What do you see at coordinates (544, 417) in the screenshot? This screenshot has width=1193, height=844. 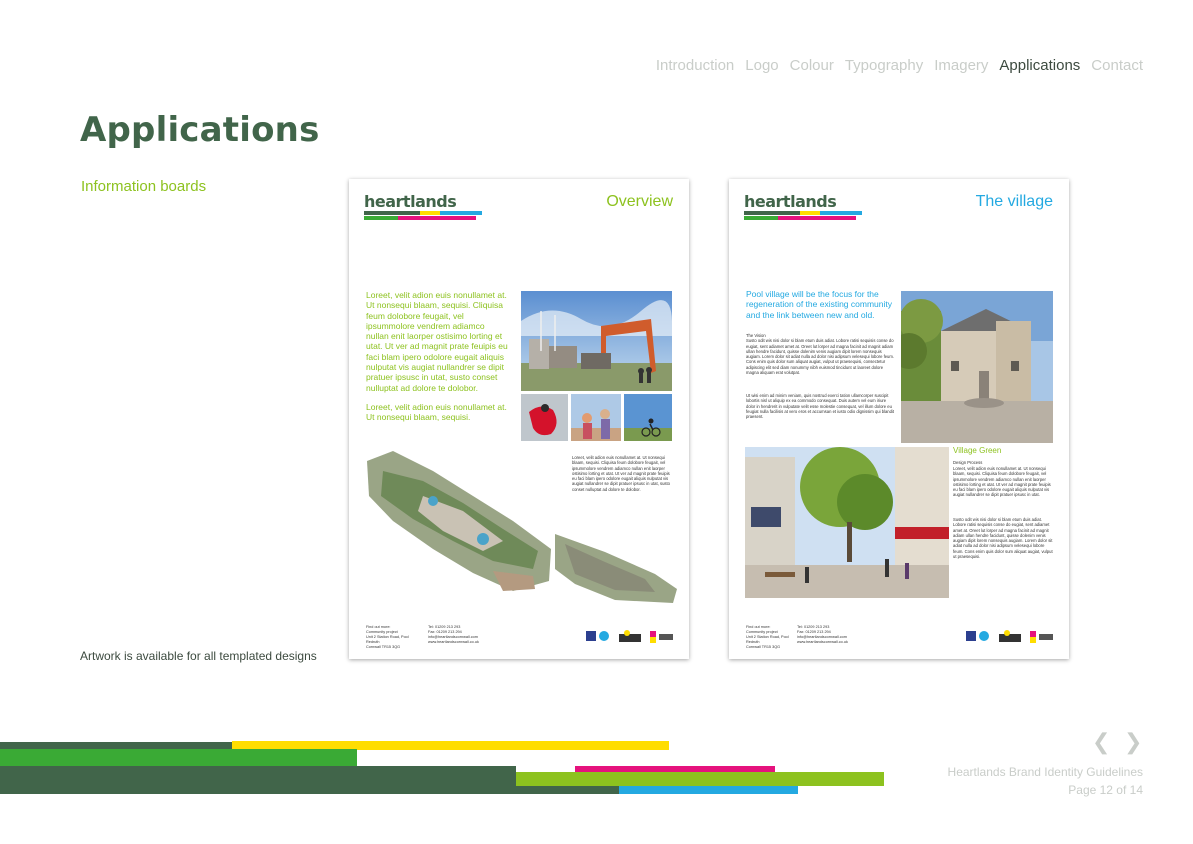 I see `overview-thumb-red` at bounding box center [544, 417].